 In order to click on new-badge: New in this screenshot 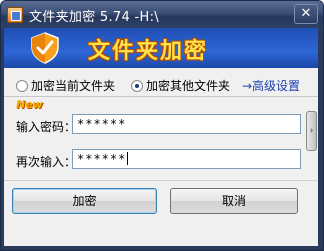, I will do `click(29, 104)`.